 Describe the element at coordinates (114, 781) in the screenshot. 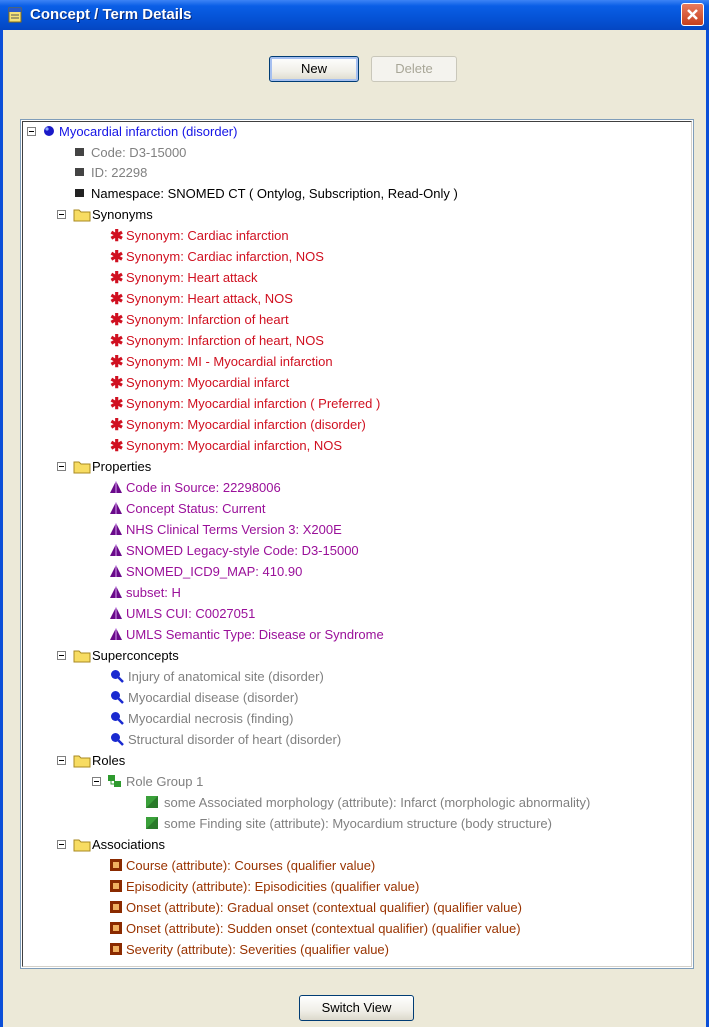

I see `role-group-icon` at that location.